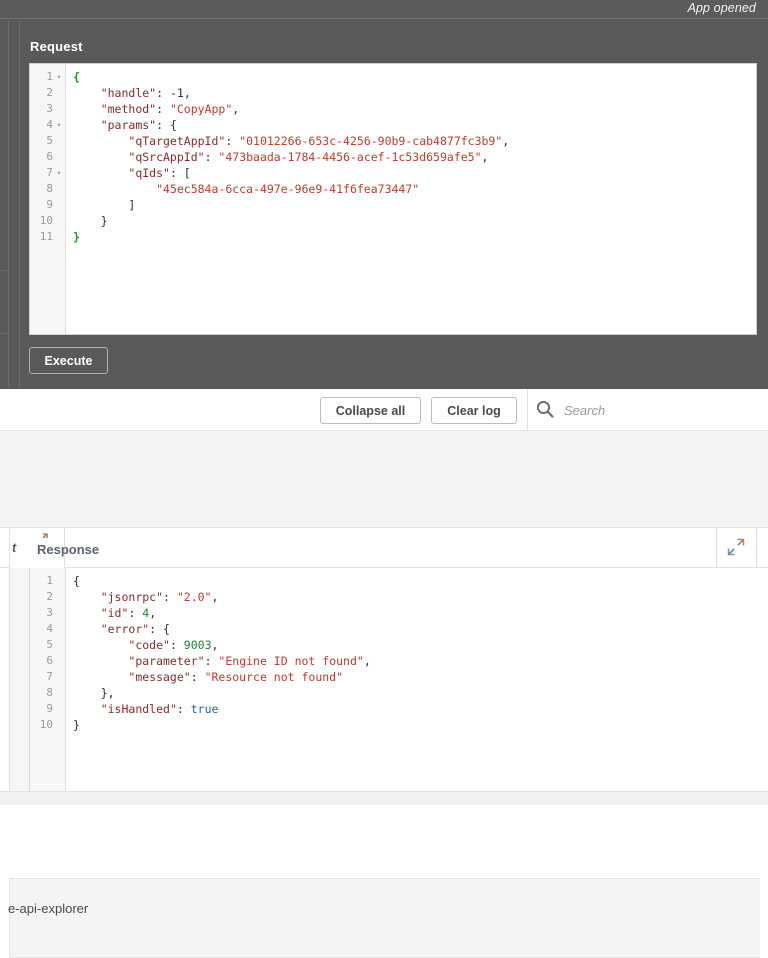 This screenshot has width=768, height=958. I want to click on response-line-number: 6, so click(49, 660).